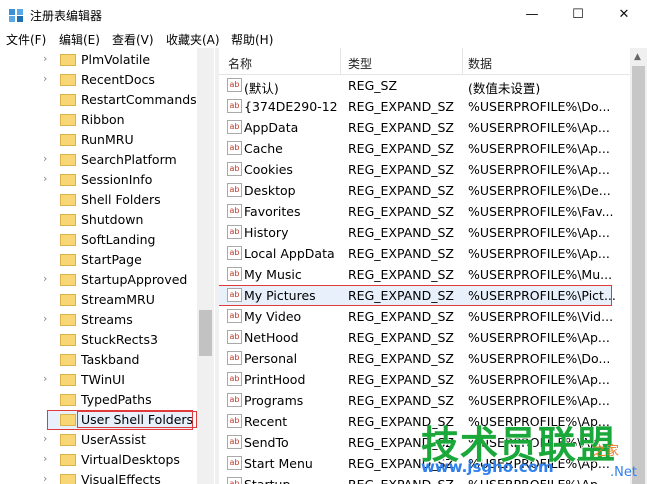 This screenshot has width=647, height=484. Describe the element at coordinates (98, 220) in the screenshot. I see `tree-item: Shutdown` at that location.